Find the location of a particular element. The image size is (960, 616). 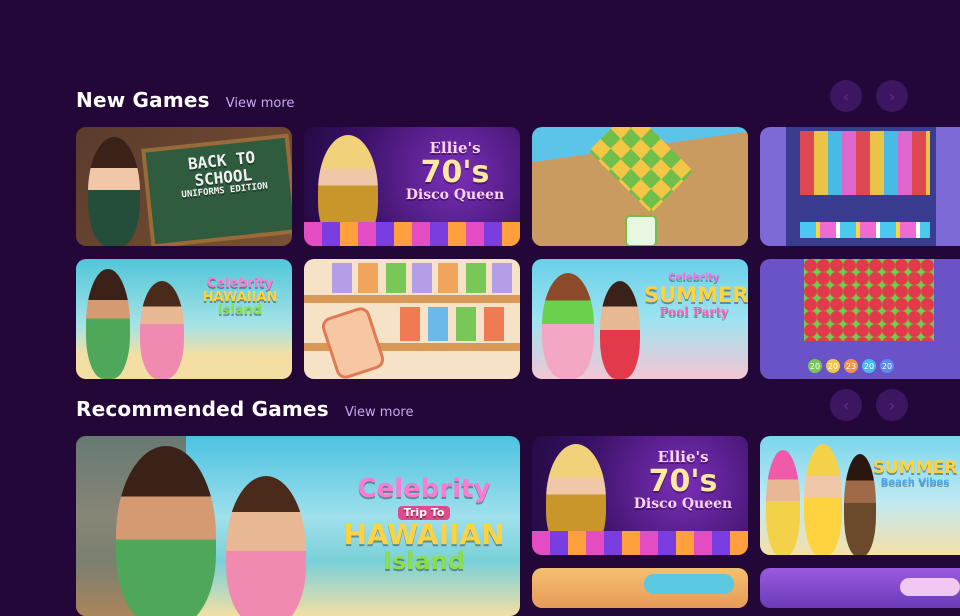

tile-caption: Celebrity SUMMER Pool Party is located at coordinates (696, 295).